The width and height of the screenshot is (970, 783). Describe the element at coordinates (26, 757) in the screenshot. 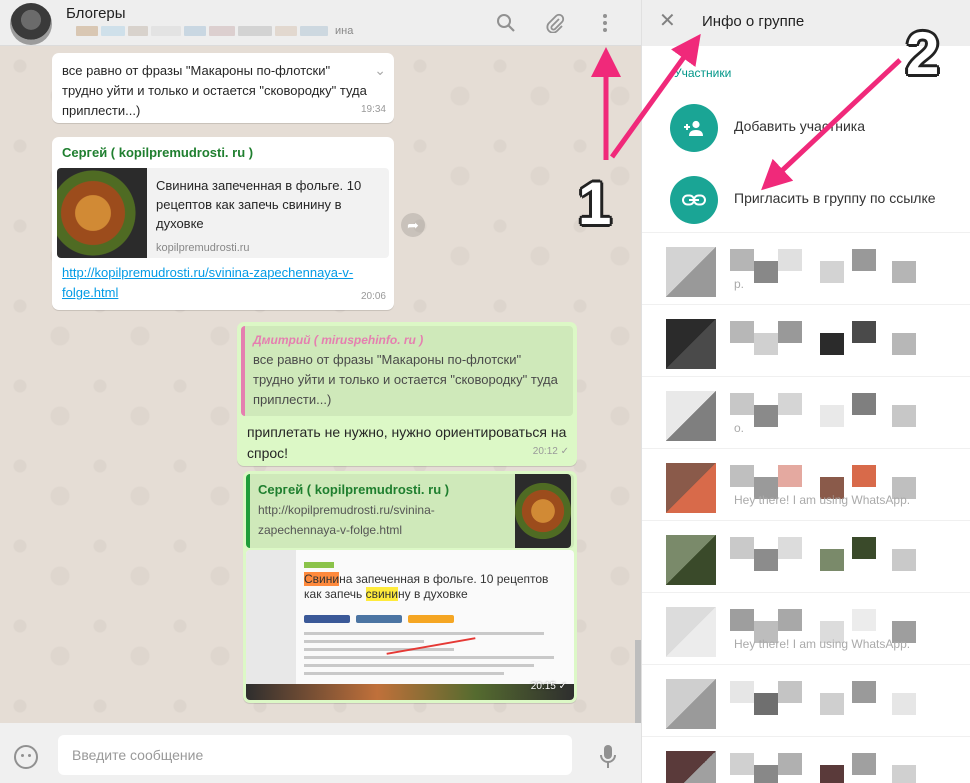

I see `emoji-icon` at that location.